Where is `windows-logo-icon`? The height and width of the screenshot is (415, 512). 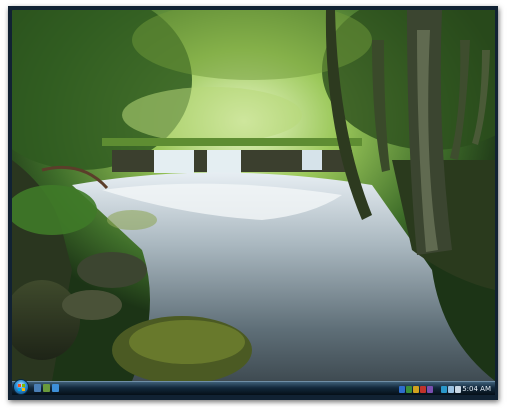
windows-logo-icon is located at coordinates (21, 387).